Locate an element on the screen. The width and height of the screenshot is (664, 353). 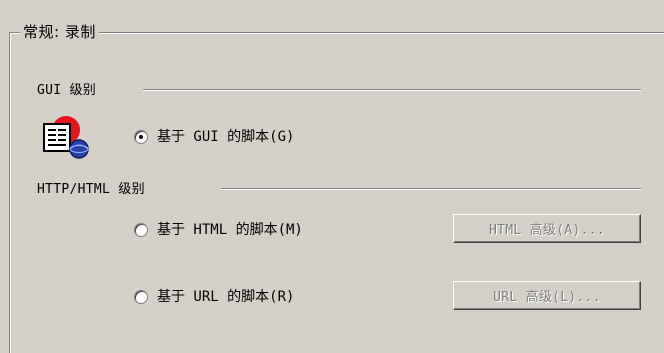
html-script-radio: 基于 HTML 的脚本(M) is located at coordinates (218, 230).